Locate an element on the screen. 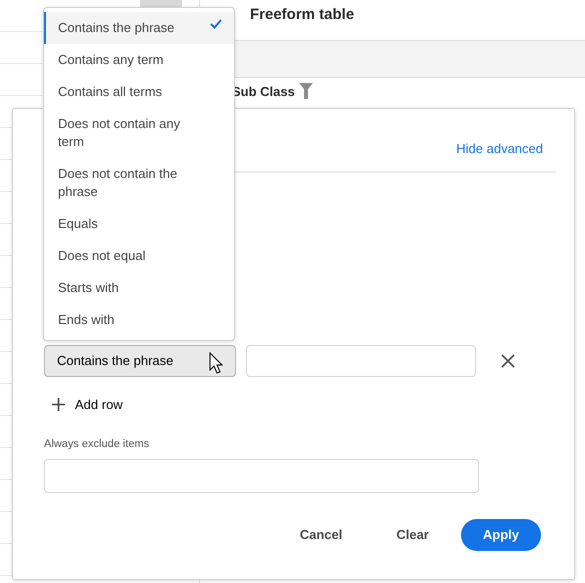 This screenshot has width=585, height=583. exclude-field is located at coordinates (261, 475).